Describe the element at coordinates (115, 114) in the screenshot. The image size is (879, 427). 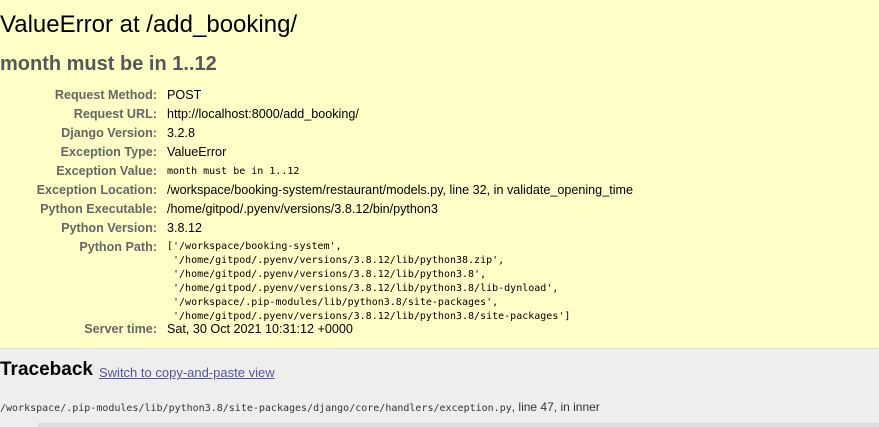
I see `meta-key: Request URL:` at that location.